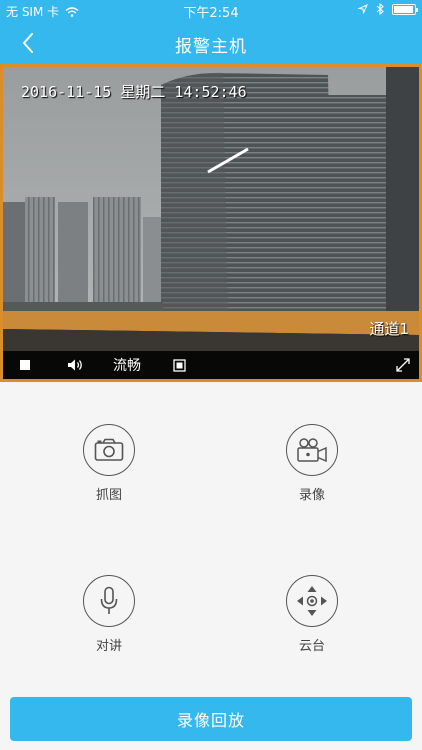  What do you see at coordinates (380, 9) in the screenshot?
I see `bluetooth-icon` at bounding box center [380, 9].